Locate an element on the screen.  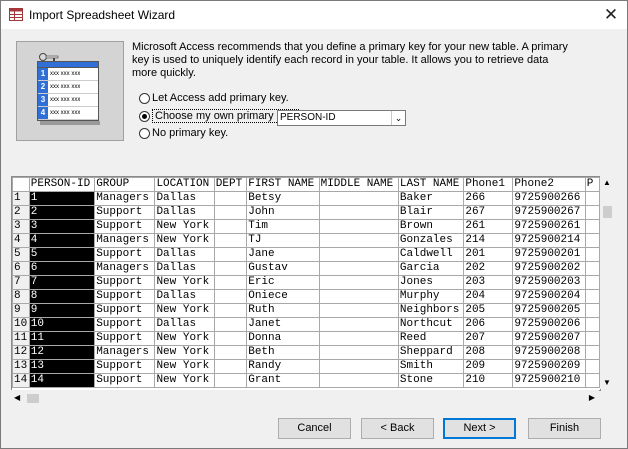
table-cell: 266 is located at coordinates (488, 198).